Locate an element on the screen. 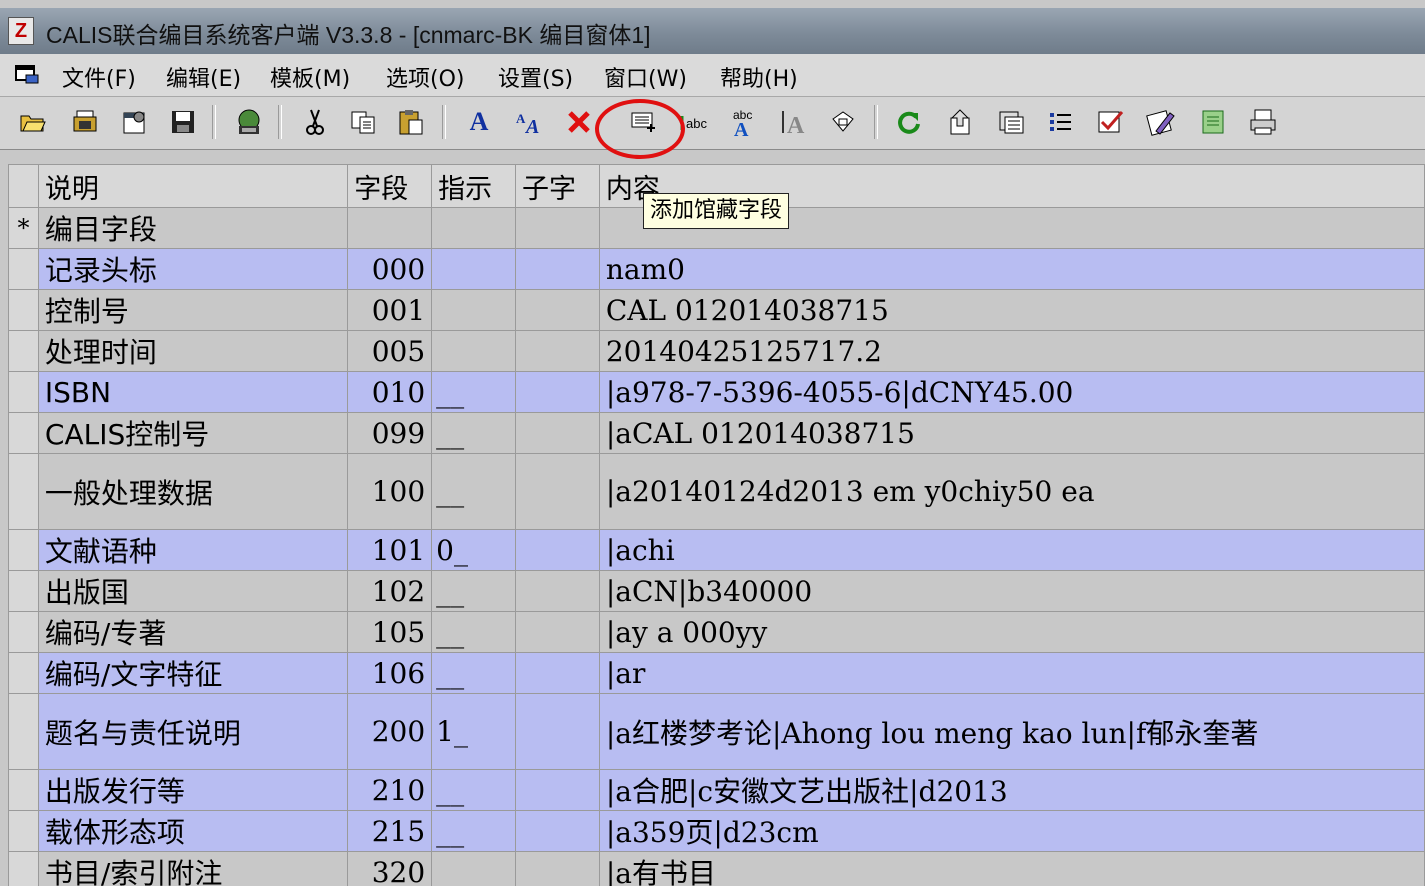  table-row: 书目/索引附注 320 |a有书目 is located at coordinates (716, 868).